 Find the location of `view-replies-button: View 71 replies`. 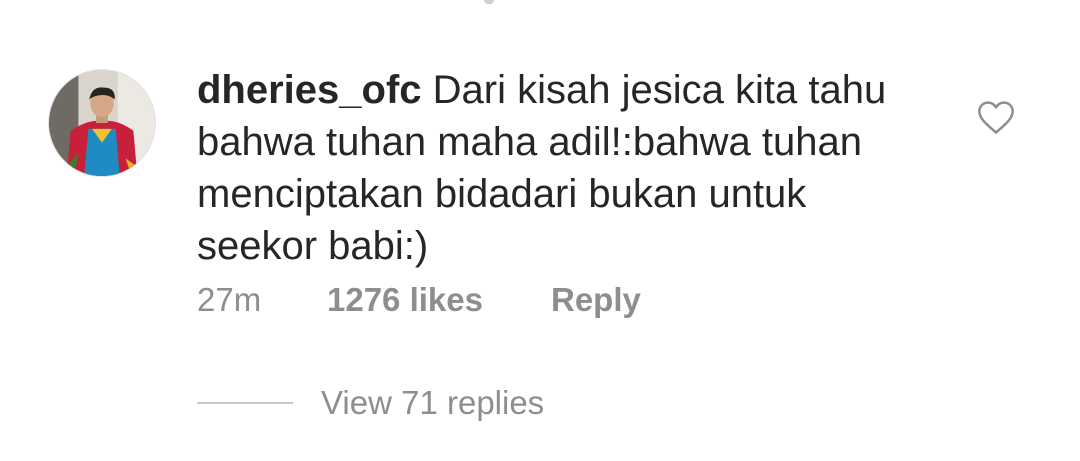

view-replies-button: View 71 replies is located at coordinates (370, 403).